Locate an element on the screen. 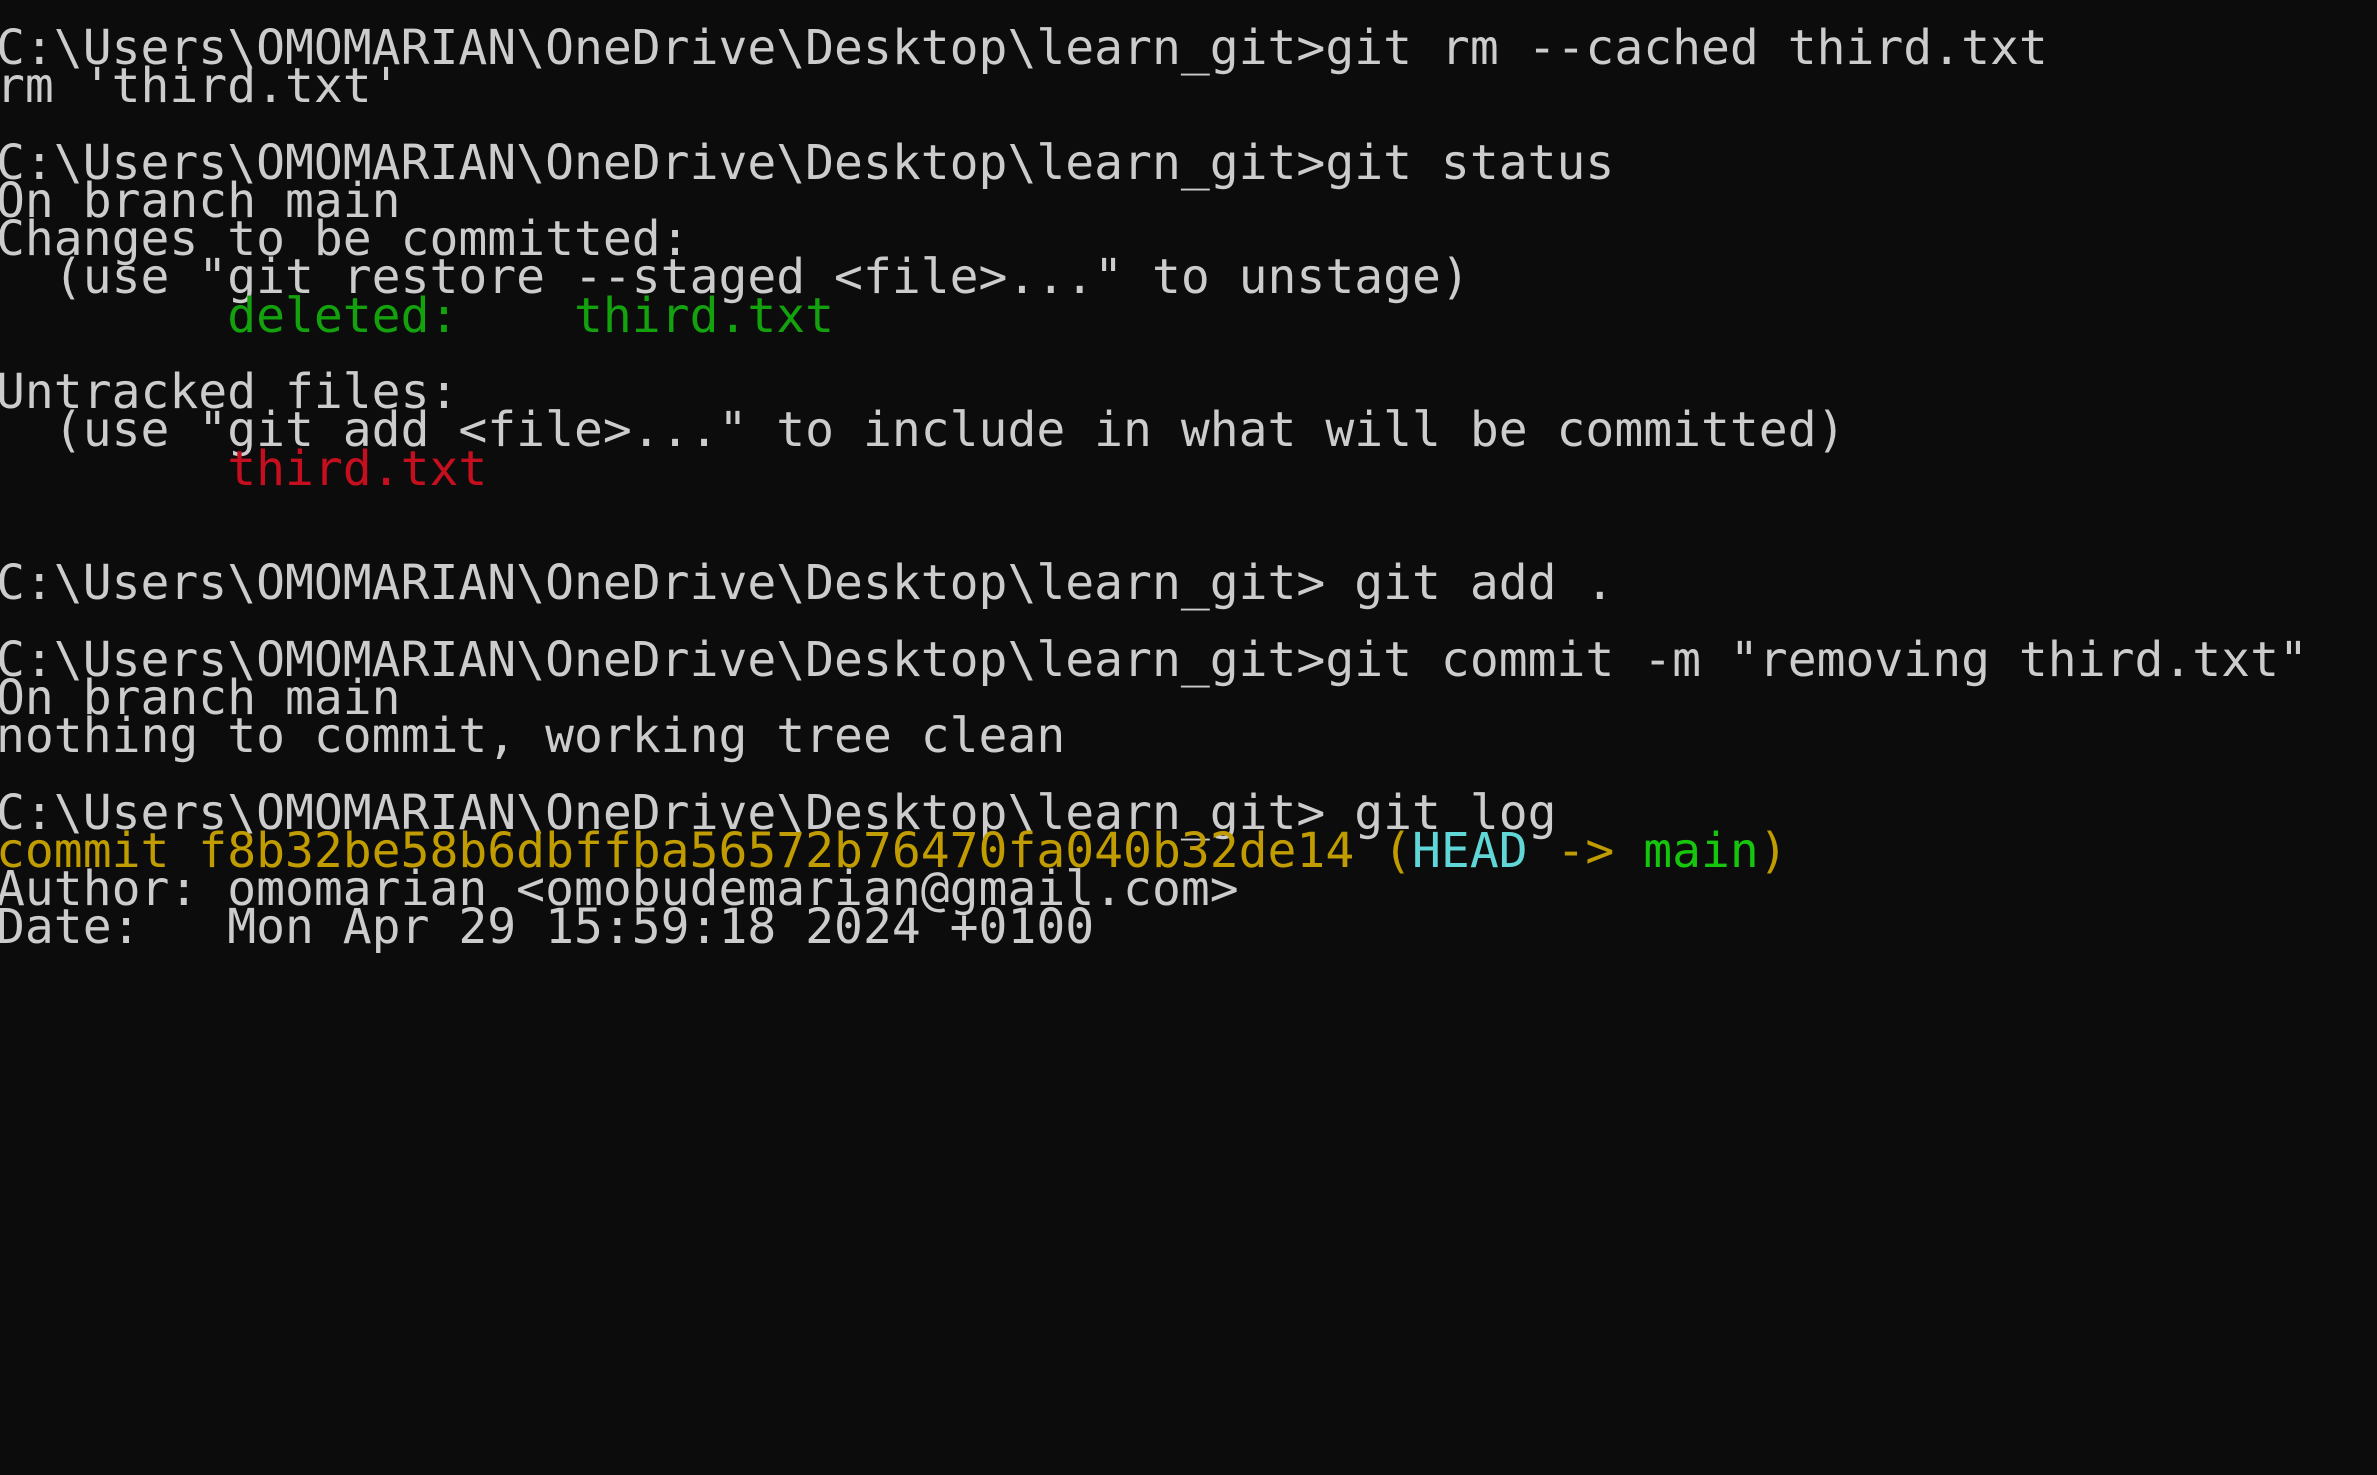 The image size is (2377, 1475). deleted-third-txt: deleted: third.txt is located at coordinates (531, 316).